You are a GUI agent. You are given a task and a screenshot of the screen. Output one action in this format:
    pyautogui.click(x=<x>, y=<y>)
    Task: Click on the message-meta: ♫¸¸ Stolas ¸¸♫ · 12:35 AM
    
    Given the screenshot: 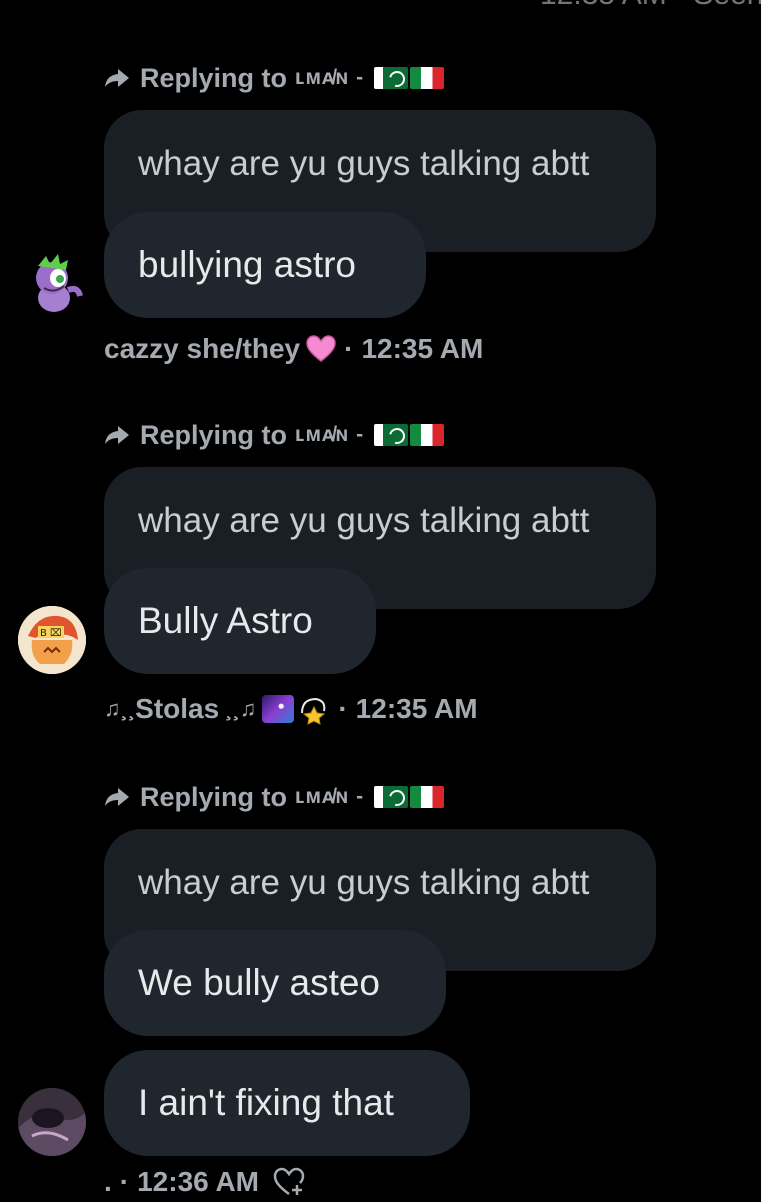 What is the action you would take?
    pyautogui.click(x=291, y=709)
    